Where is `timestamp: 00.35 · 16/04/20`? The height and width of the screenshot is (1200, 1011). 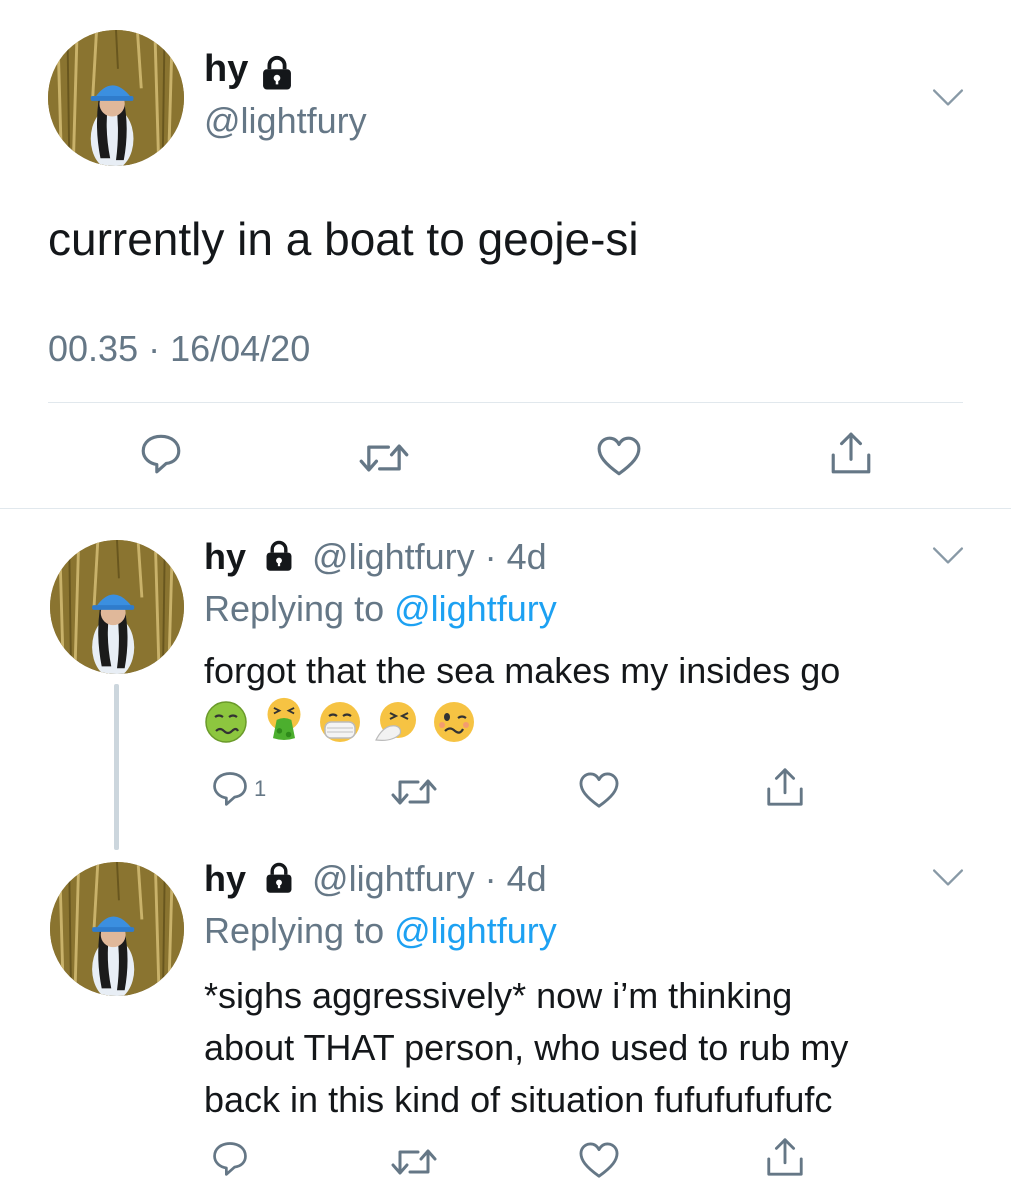
timestamp: 00.35 · 16/04/20 is located at coordinates (179, 349).